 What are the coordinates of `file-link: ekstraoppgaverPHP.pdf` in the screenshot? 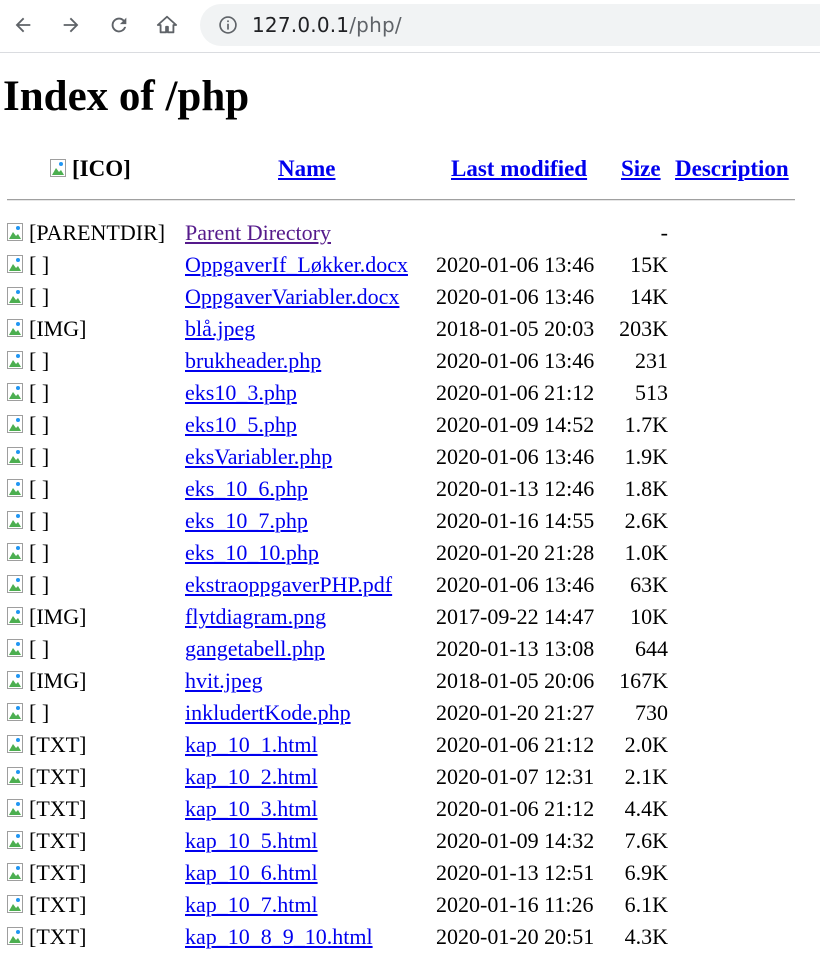 It's located at (288, 585).